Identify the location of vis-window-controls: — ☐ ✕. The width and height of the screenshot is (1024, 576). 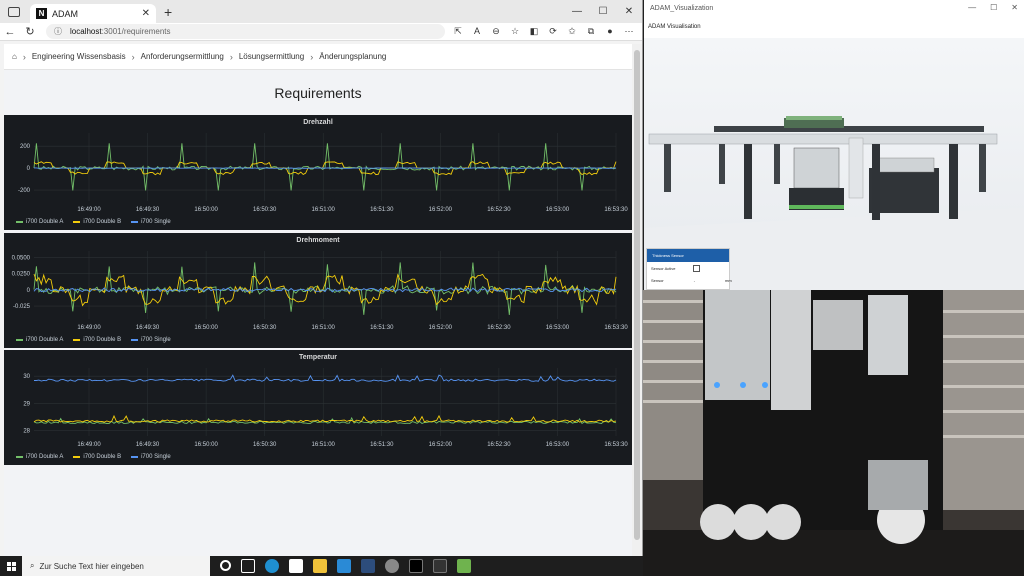
(993, 8).